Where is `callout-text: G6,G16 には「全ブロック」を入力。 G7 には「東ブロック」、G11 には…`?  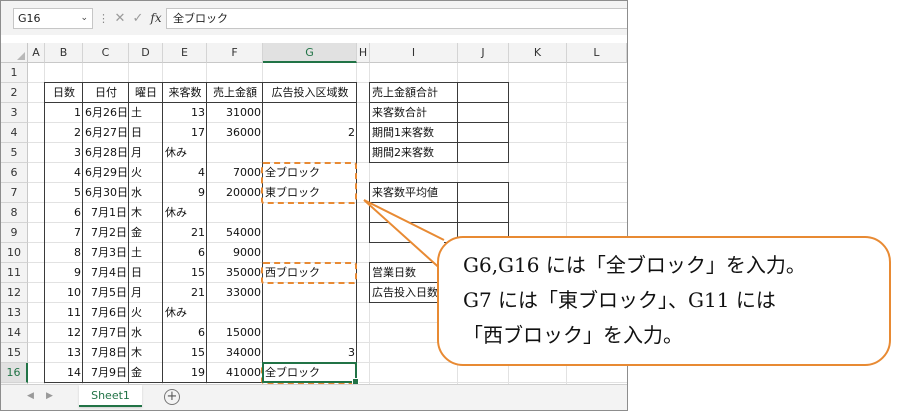 callout-text: G6,G16 には「全ブロック」を入力。 G7 には「東ブロック」、G11 には… is located at coordinates (673, 300).